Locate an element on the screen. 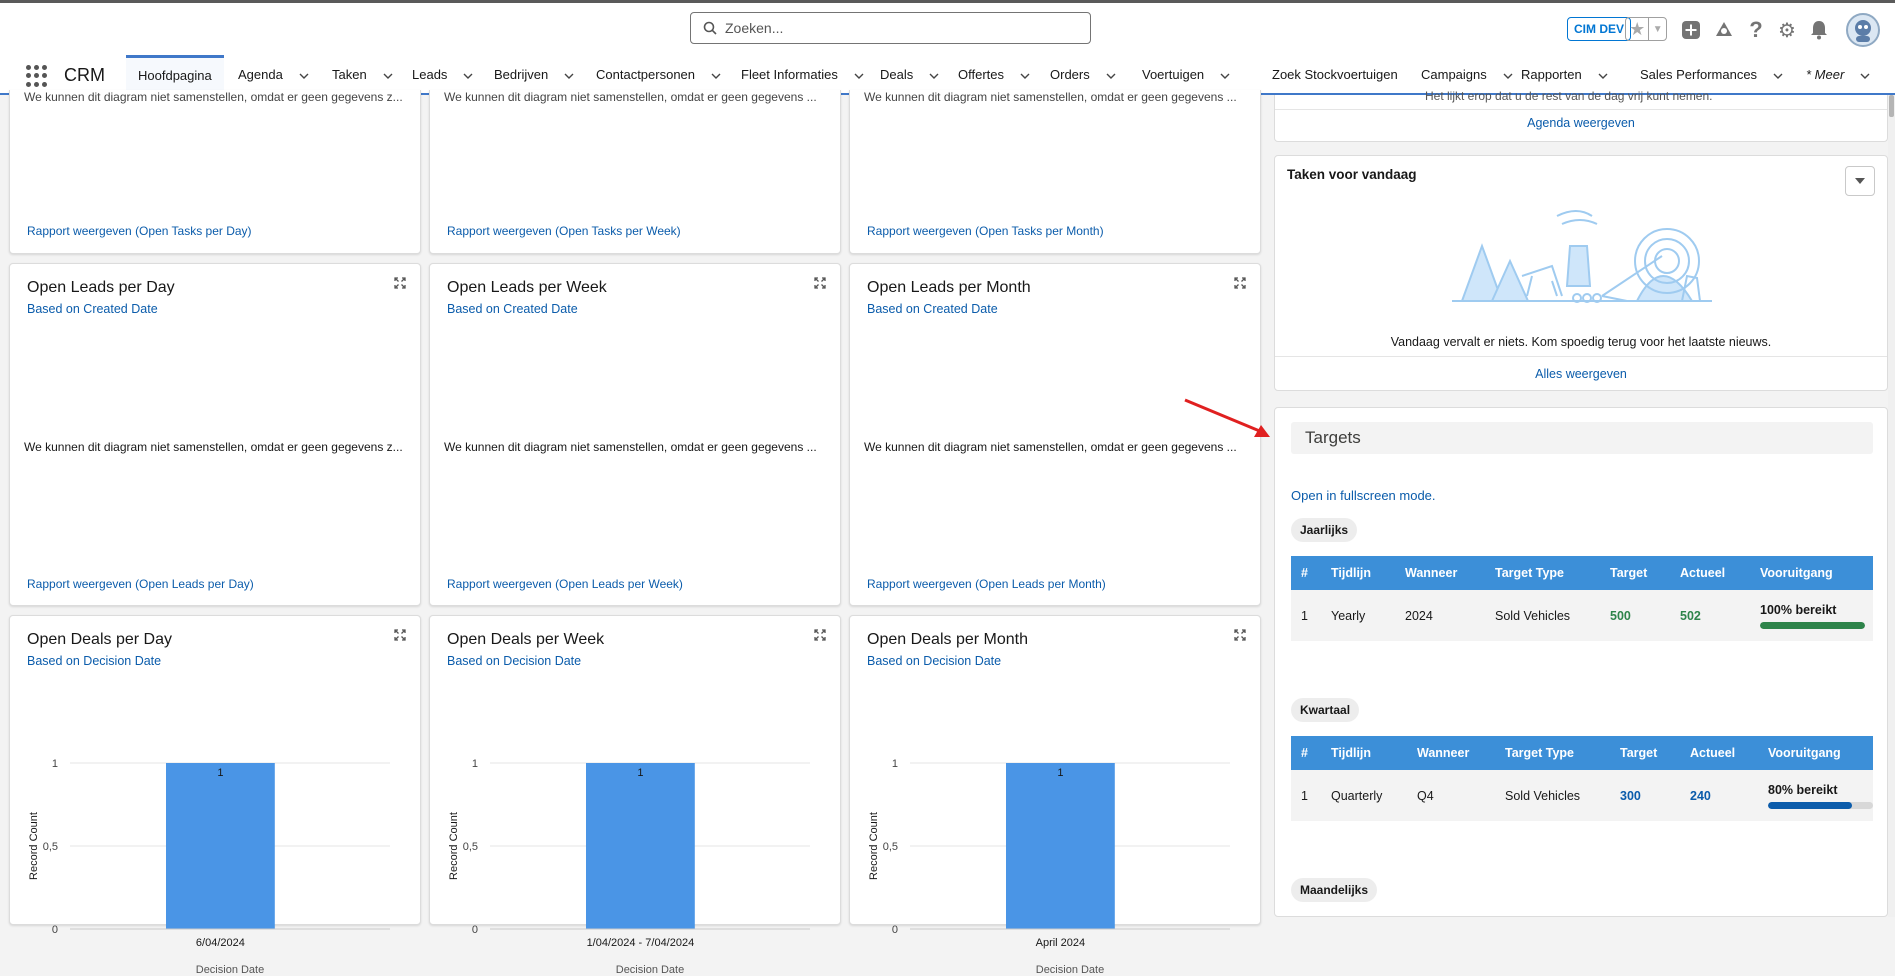 The height and width of the screenshot is (976, 1895). avatar is located at coordinates (1863, 30).